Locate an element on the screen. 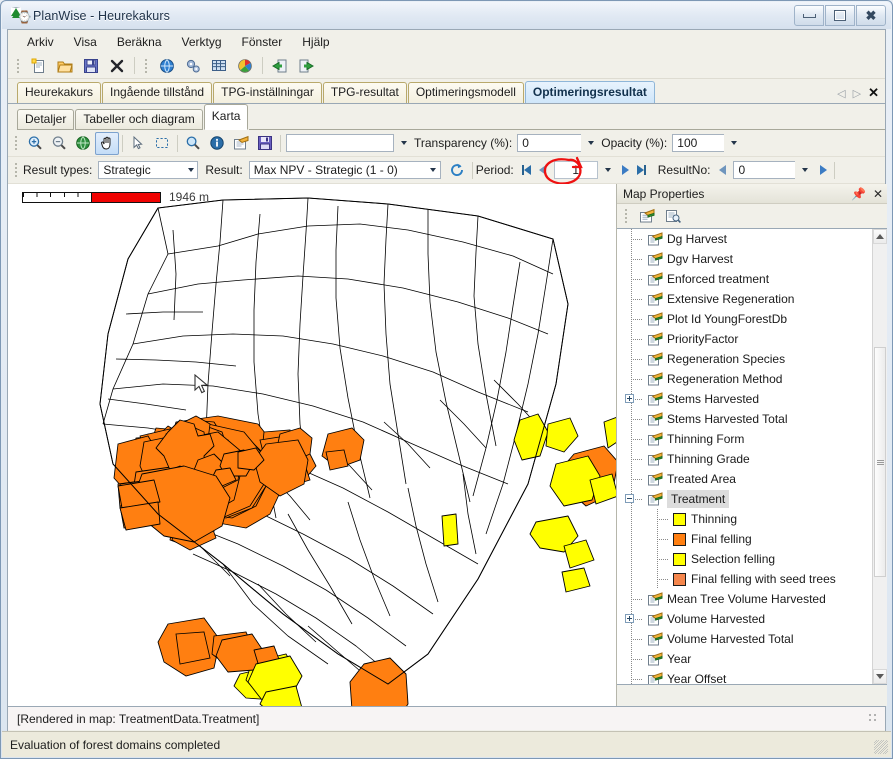 The image size is (893, 759). resultno-caret-icon is located at coordinates (805, 170).